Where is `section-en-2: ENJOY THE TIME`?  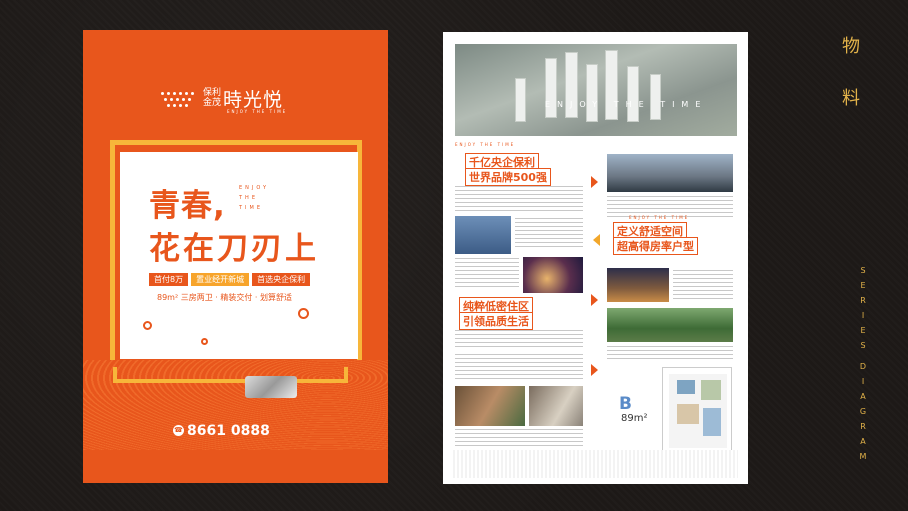 section-en-2: ENJOY THE TIME is located at coordinates (659, 217).